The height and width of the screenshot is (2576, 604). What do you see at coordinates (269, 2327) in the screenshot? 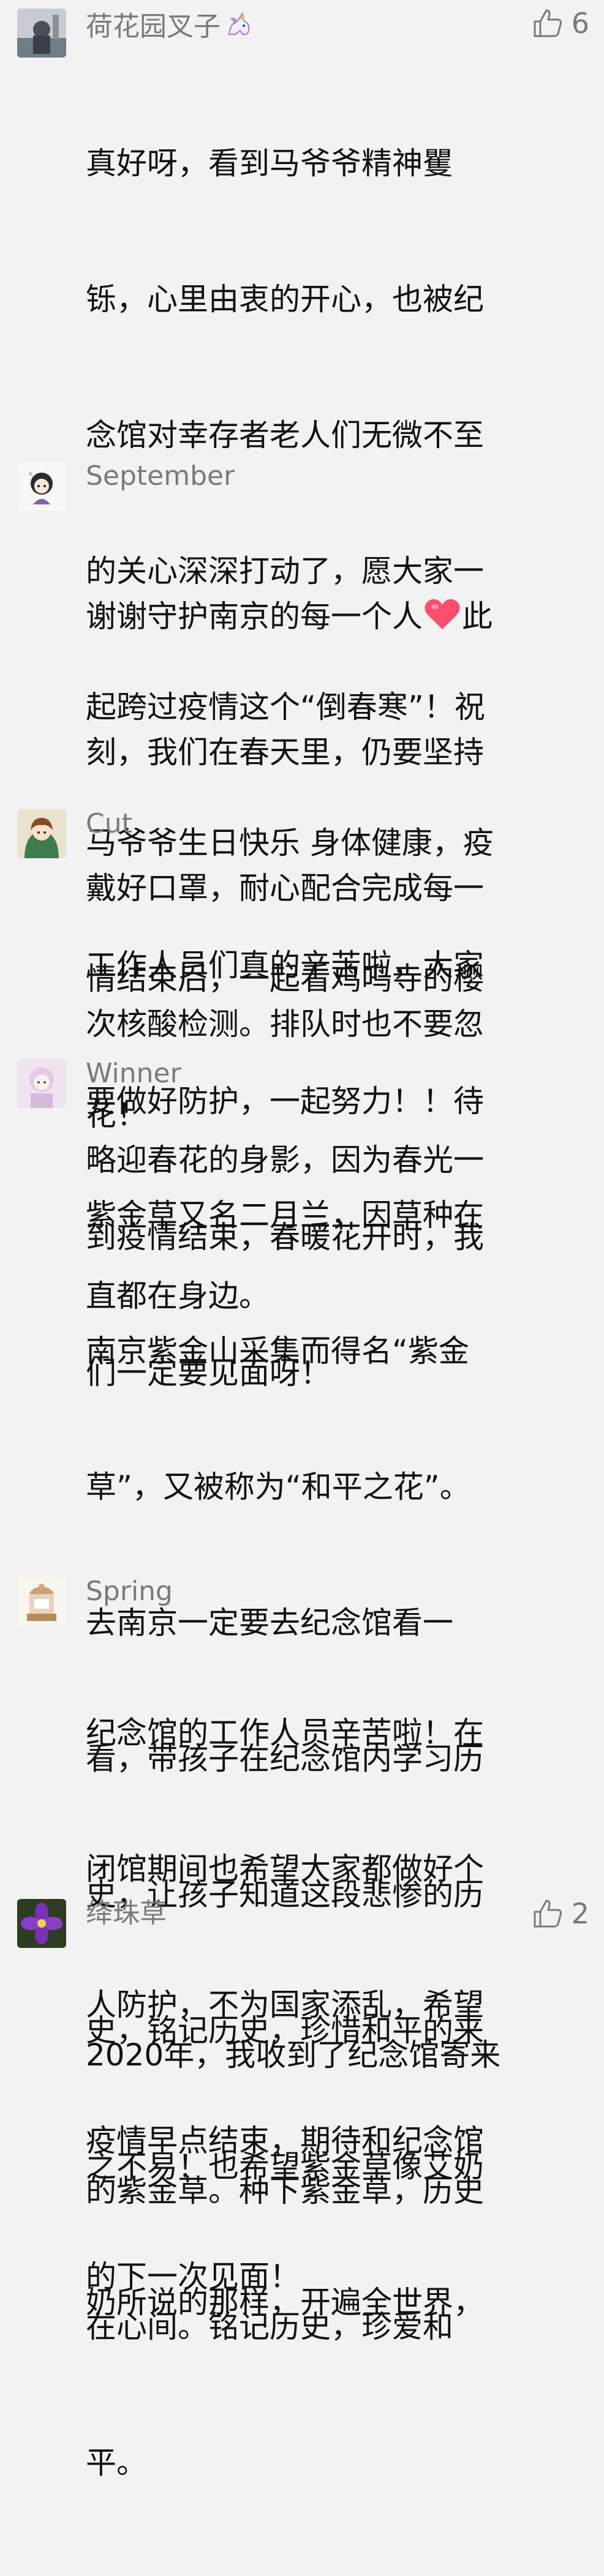
I see `text-line: 在心间。铭记历史，珍爱和` at bounding box center [269, 2327].